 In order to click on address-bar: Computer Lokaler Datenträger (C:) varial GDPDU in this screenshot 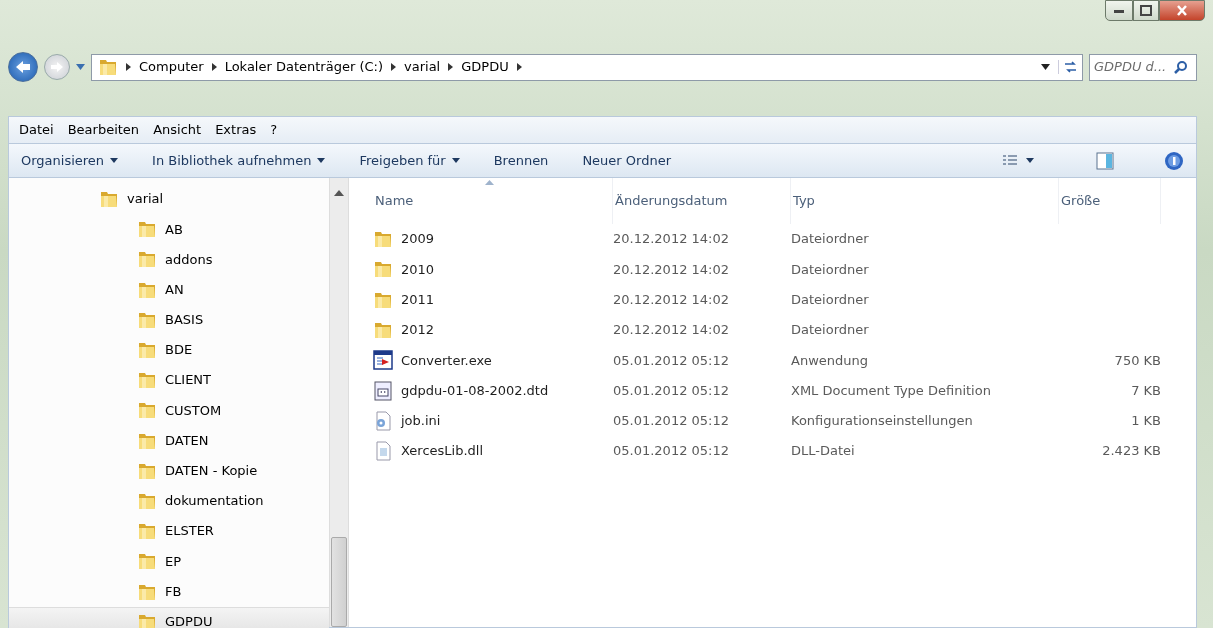, I will do `click(587, 67)`.